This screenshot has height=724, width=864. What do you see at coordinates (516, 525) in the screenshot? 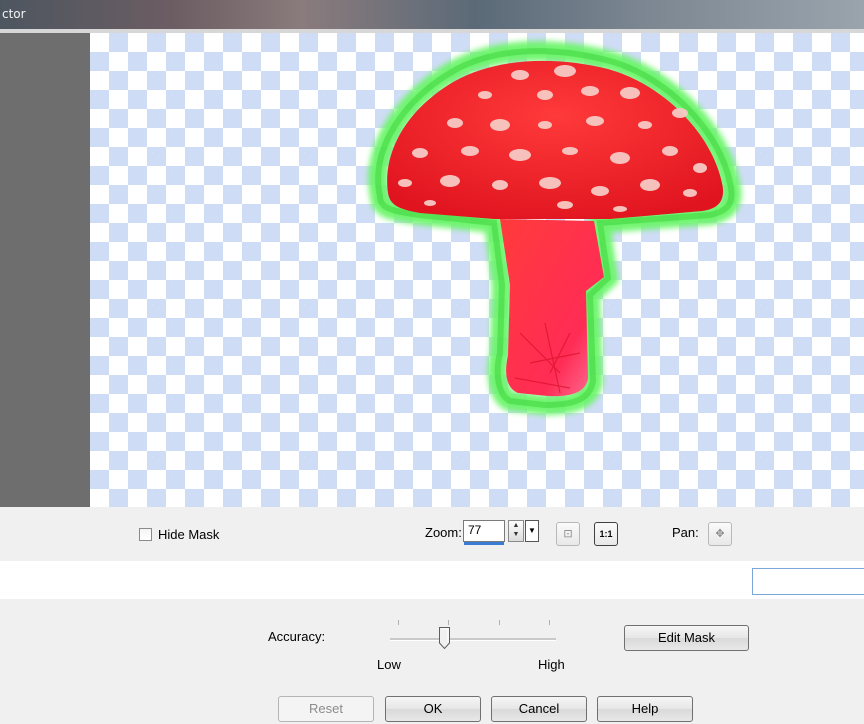
I see `spin-up-icon: ▲` at bounding box center [516, 525].